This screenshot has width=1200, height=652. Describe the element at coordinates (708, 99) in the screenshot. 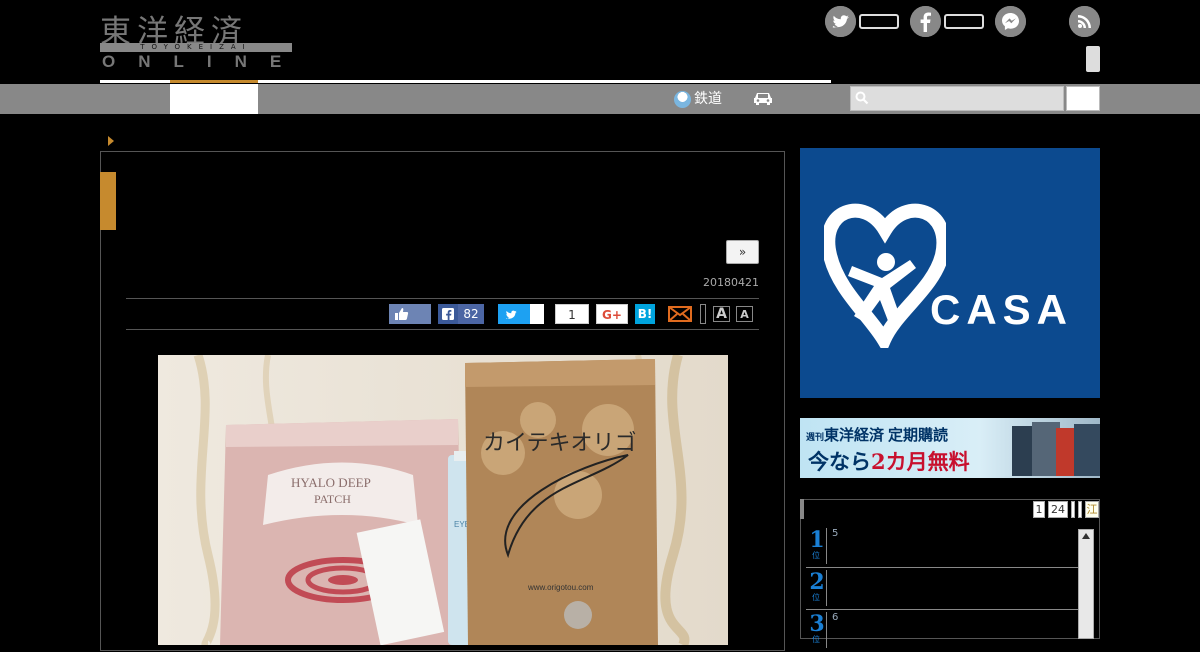

I see `nav-item-rail-label: 鉄道` at that location.